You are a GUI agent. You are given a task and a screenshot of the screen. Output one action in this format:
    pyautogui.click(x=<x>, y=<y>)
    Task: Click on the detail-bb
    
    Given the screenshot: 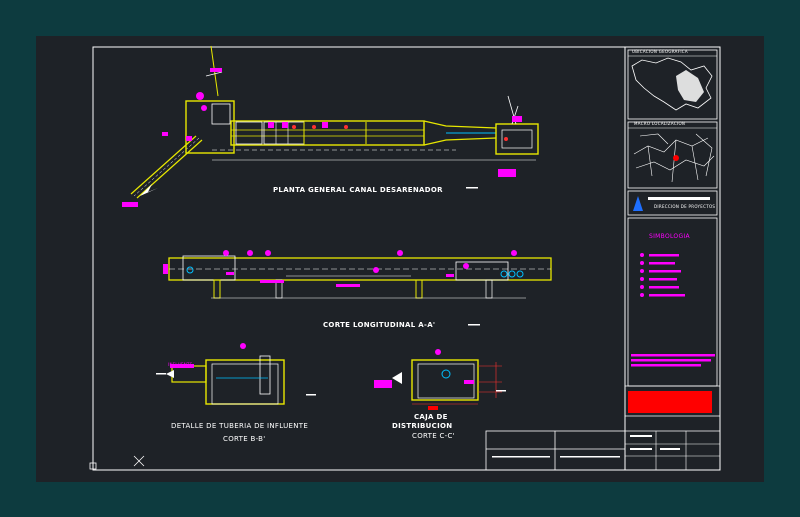 What is the action you would take?
    pyautogui.click(x=236, y=374)
    